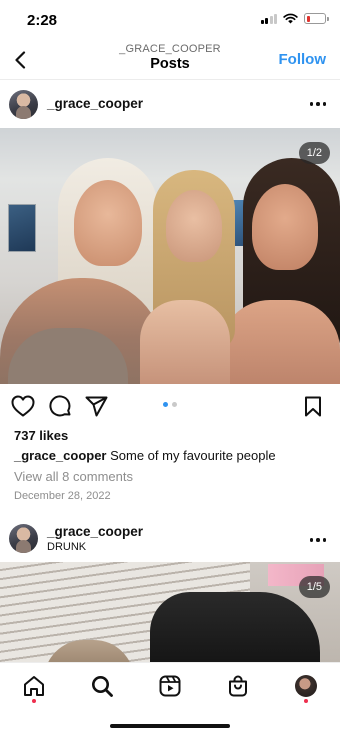  I want to click on image-counter: 1/2, so click(314, 153).